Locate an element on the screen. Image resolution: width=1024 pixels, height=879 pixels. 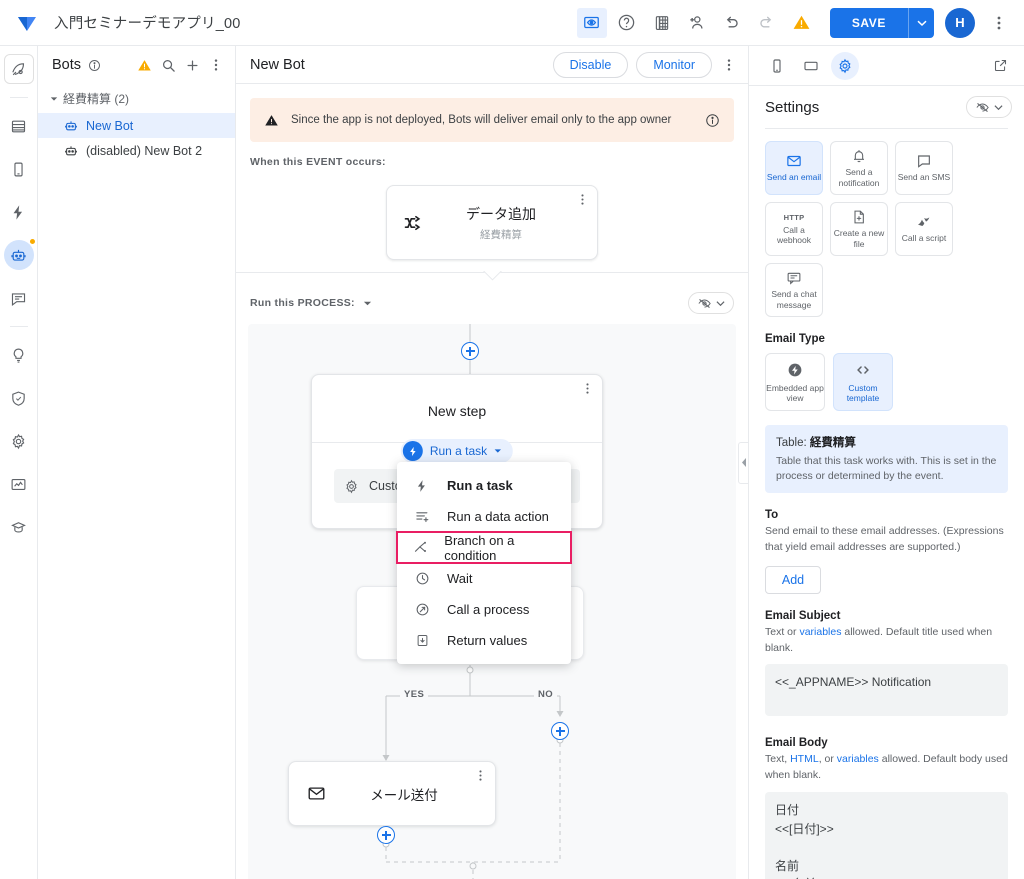
add-step-button-no-branch is located at coordinates (560, 731).